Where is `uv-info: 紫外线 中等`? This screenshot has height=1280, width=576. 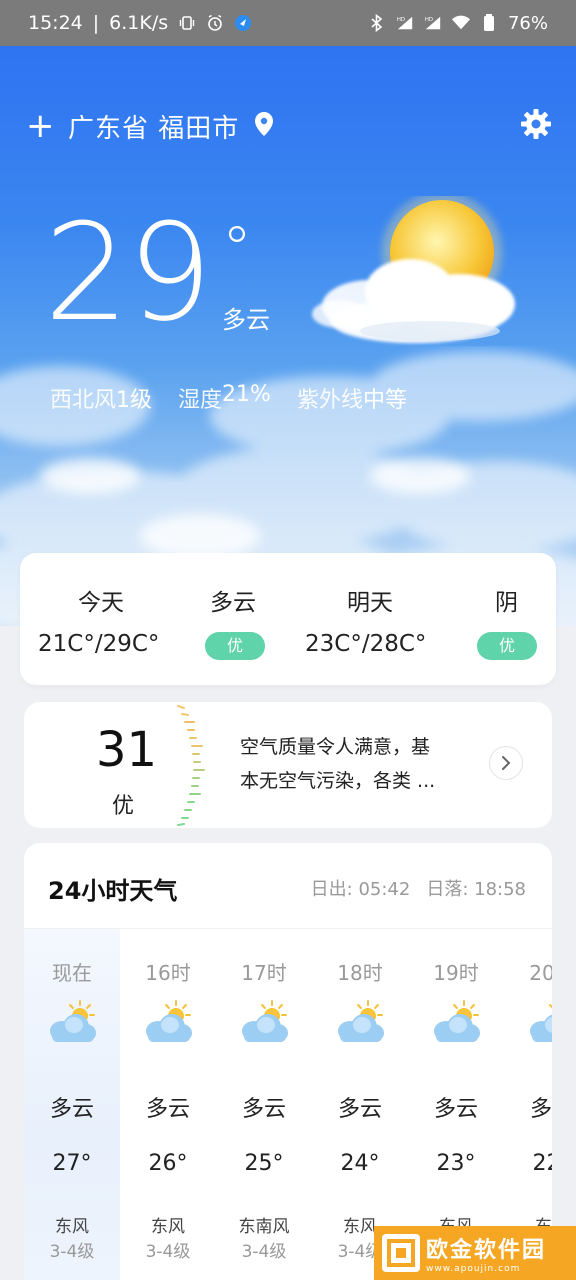 uv-info: 紫外线 中等 is located at coordinates (352, 398).